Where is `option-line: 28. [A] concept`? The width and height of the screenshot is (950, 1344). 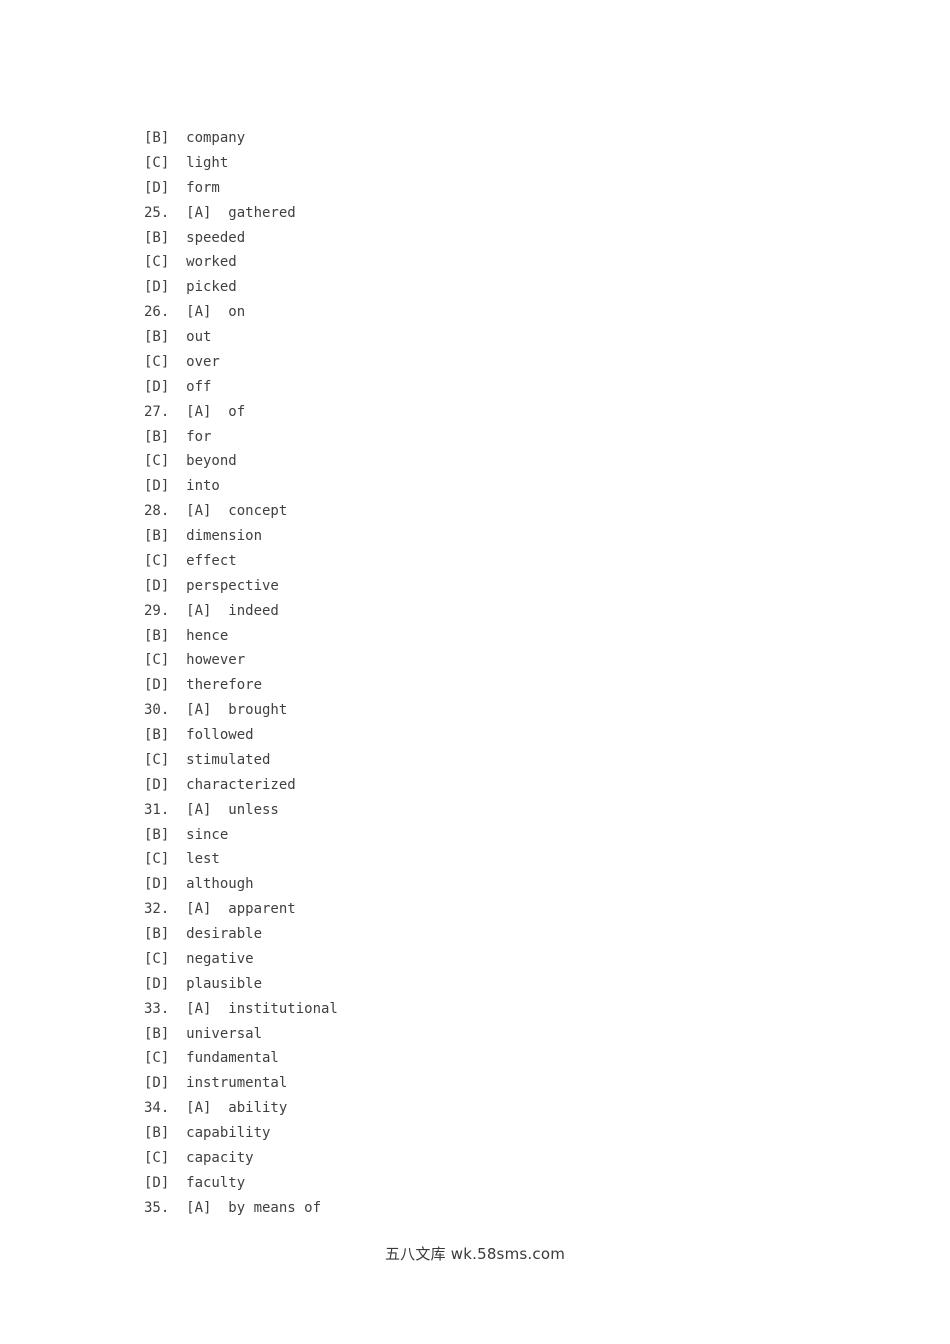 option-line: 28. [A] concept is located at coordinates (216, 511).